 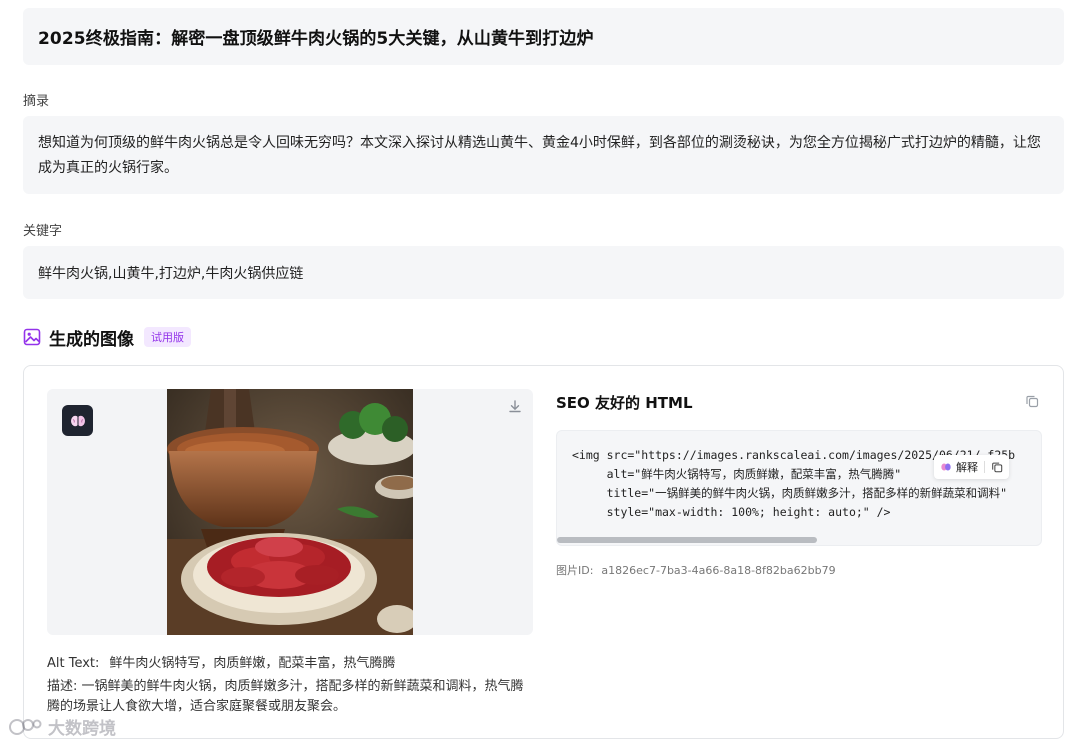 I want to click on keywords-label: 关键字, so click(x=43, y=231).